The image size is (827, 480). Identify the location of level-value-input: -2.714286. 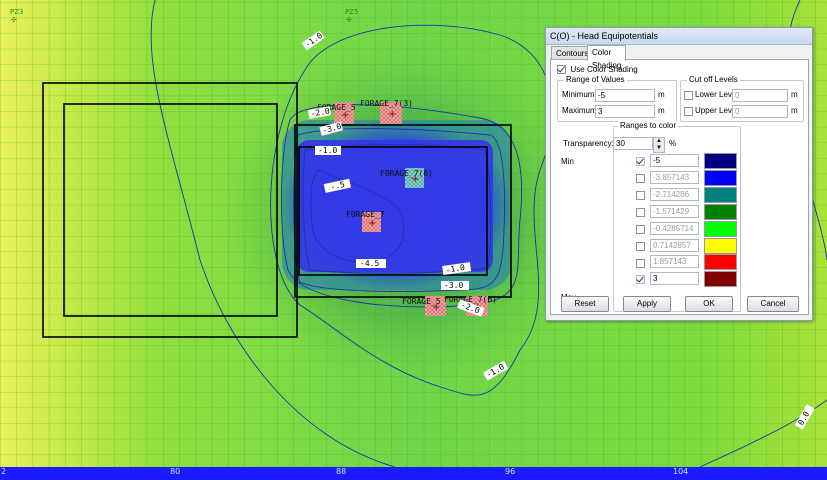
(674, 194).